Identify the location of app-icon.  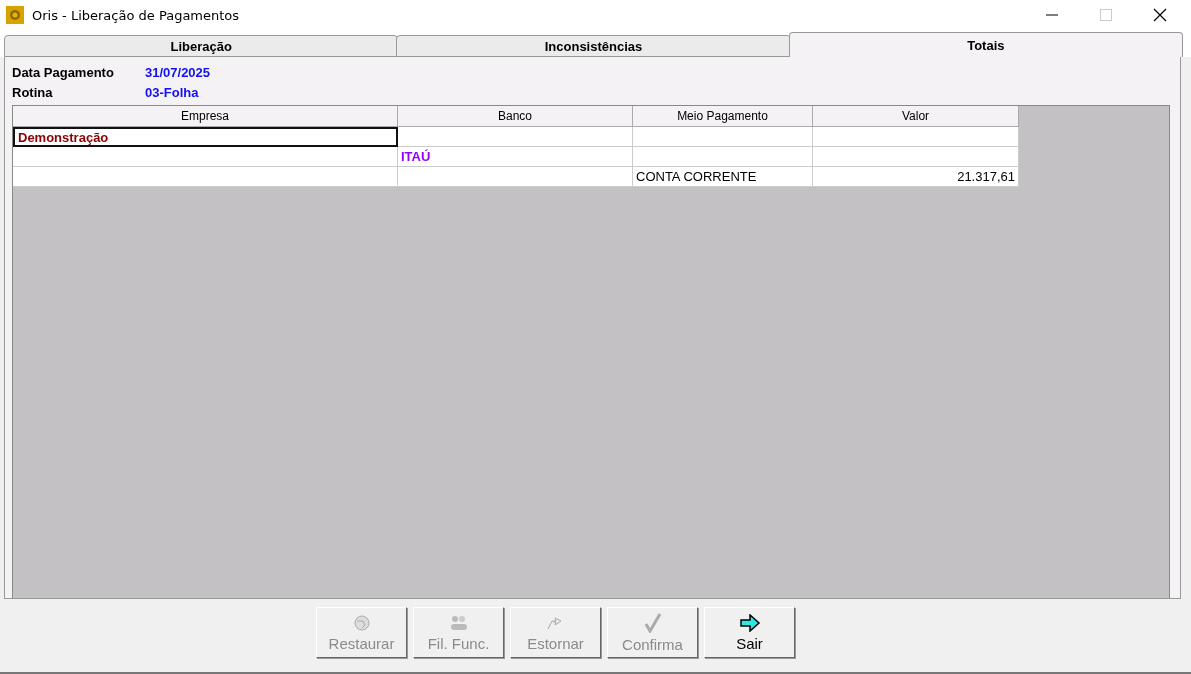
(15, 15).